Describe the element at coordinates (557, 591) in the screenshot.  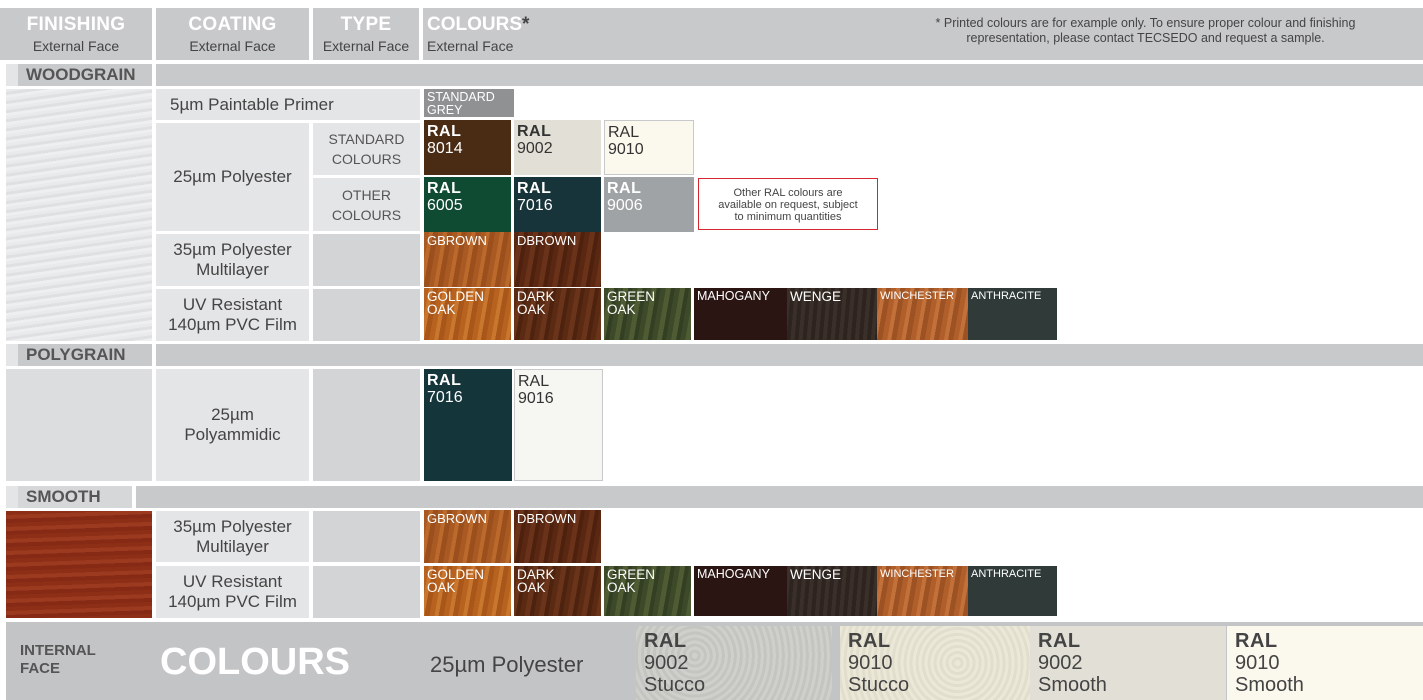
I see `swatch-smooth-dark-oak: DARK OAK` at that location.